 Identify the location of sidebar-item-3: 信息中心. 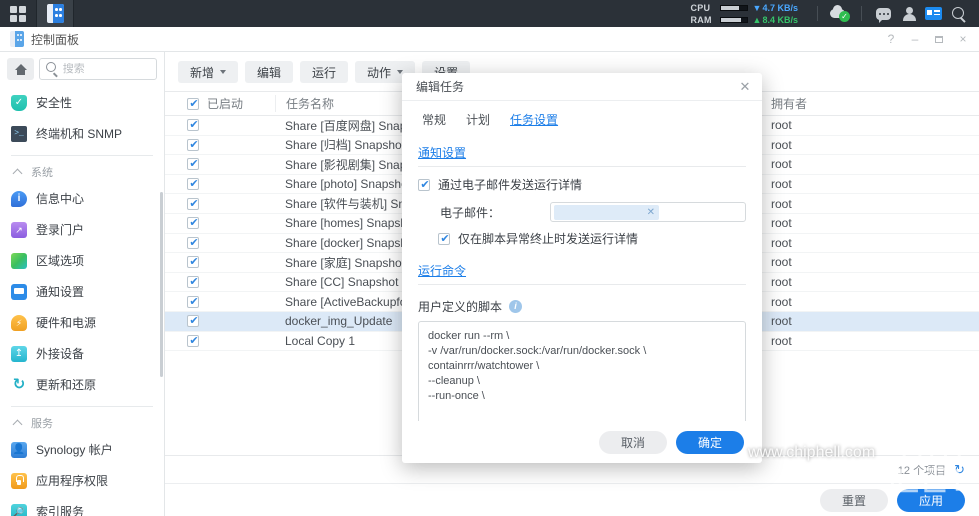
(82, 198).